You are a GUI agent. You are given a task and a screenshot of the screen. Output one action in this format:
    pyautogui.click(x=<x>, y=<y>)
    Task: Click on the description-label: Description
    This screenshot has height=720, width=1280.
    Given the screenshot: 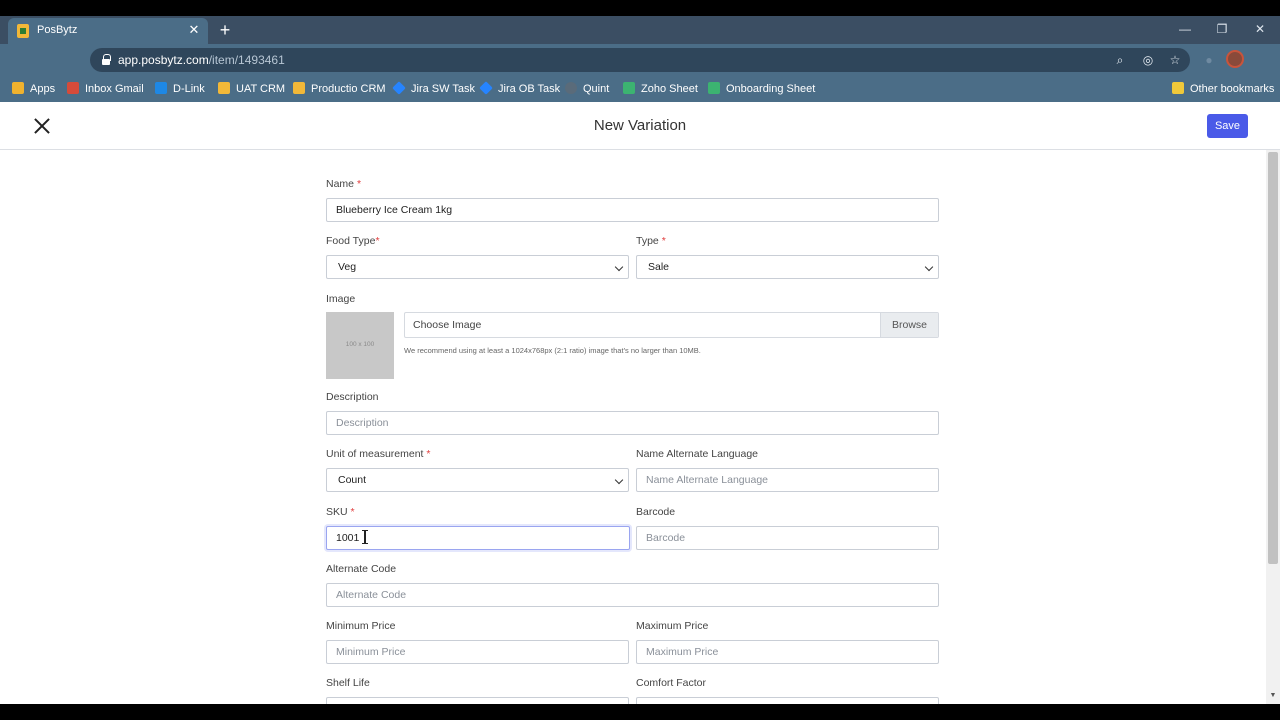 What is the action you would take?
    pyautogui.click(x=352, y=397)
    